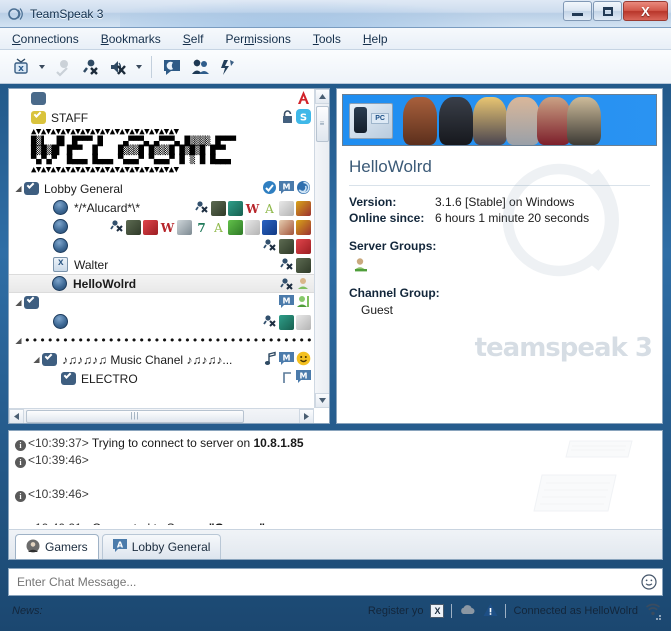  I want to click on cloud-icon, so click(467, 611).